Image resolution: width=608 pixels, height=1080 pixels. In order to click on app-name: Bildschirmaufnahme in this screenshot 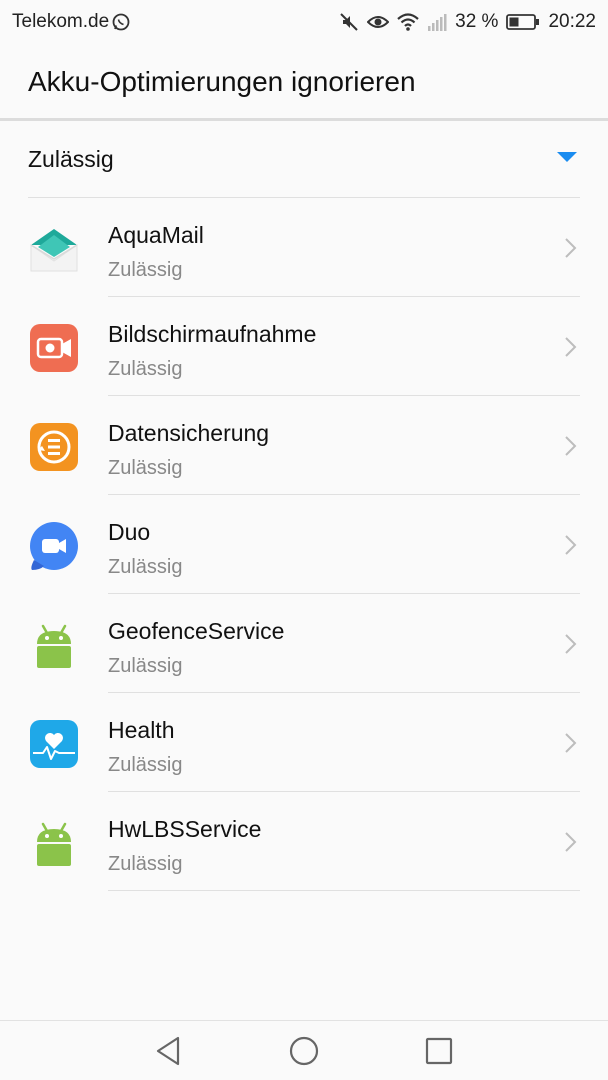, I will do `click(212, 334)`.